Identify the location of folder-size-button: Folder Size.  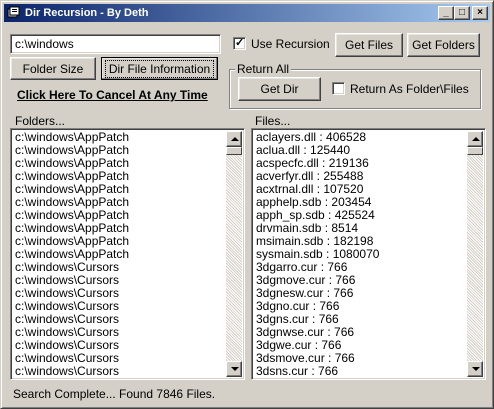
(53, 68).